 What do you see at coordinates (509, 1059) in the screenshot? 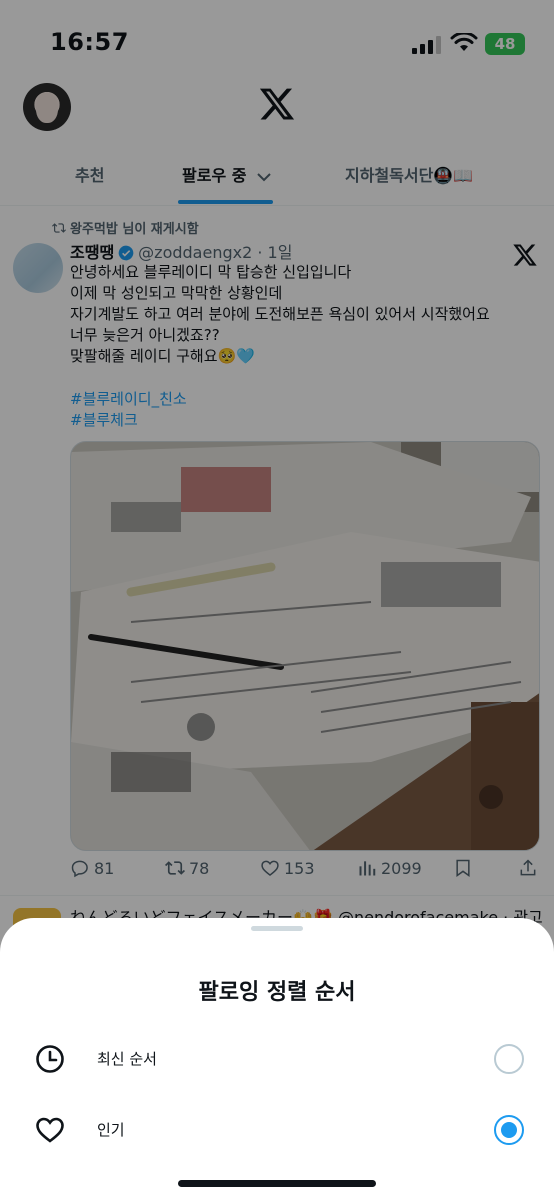
I see `radio-latest` at bounding box center [509, 1059].